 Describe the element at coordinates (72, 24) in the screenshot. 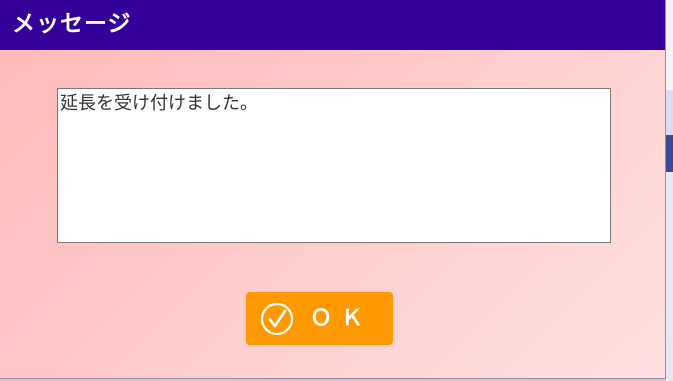

I see `dialog-title: メッセージ` at that location.